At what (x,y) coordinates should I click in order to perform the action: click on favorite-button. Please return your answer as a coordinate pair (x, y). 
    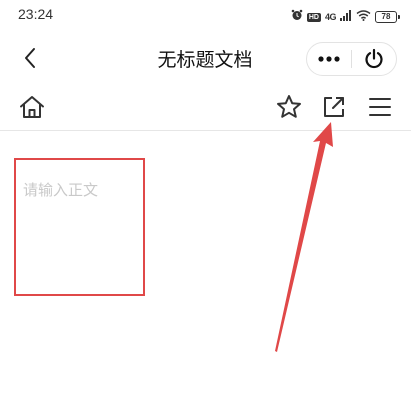
    Looking at the image, I should click on (289, 107).